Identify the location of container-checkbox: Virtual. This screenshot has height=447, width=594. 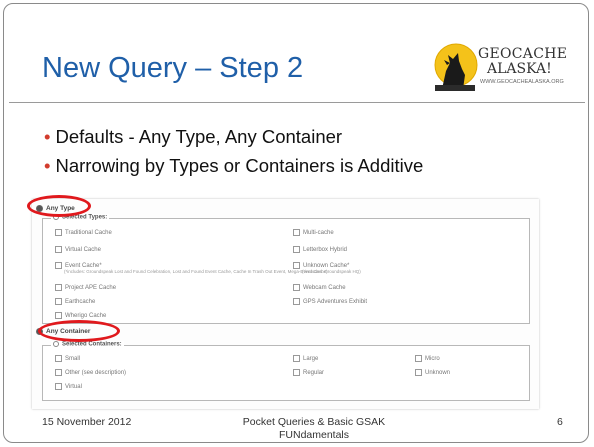
(68, 386).